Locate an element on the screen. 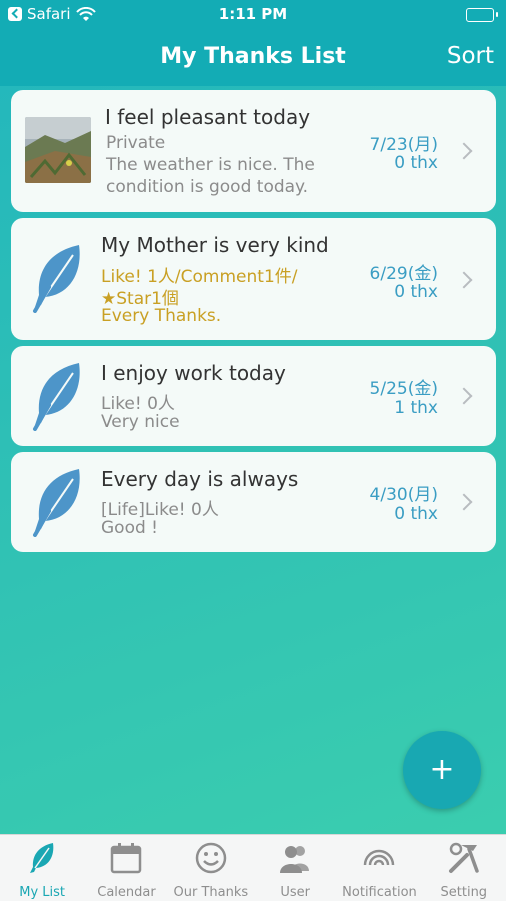 This screenshot has width=506, height=901. status-time: 1:11 PM is located at coordinates (253, 14).